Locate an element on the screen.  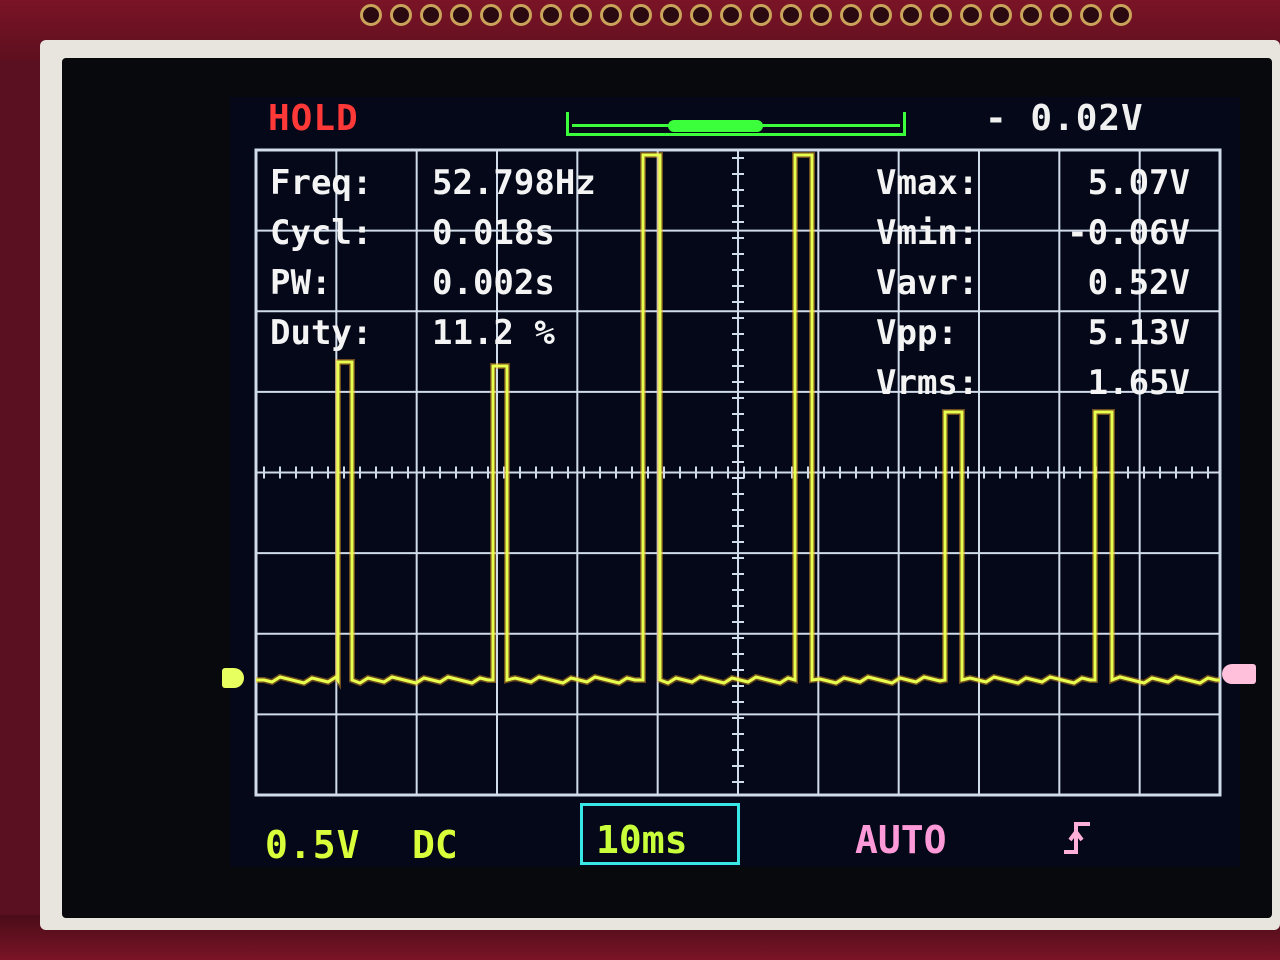
timebase-value: 10ms is located at coordinates (642, 840).